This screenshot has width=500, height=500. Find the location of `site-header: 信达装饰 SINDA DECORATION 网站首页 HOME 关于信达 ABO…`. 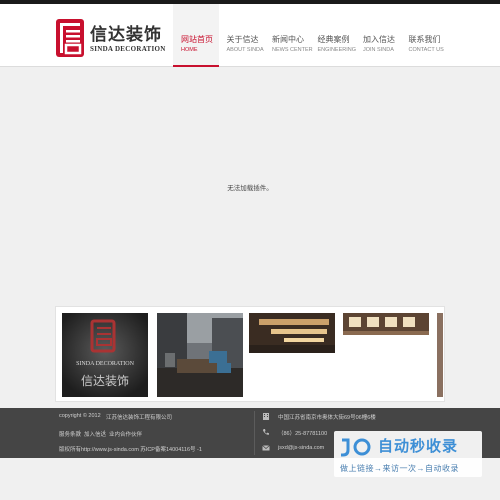

site-header: 信达装饰 SINDA DECORATION 网站首页 HOME 关于信达 ABO… is located at coordinates (250, 35).